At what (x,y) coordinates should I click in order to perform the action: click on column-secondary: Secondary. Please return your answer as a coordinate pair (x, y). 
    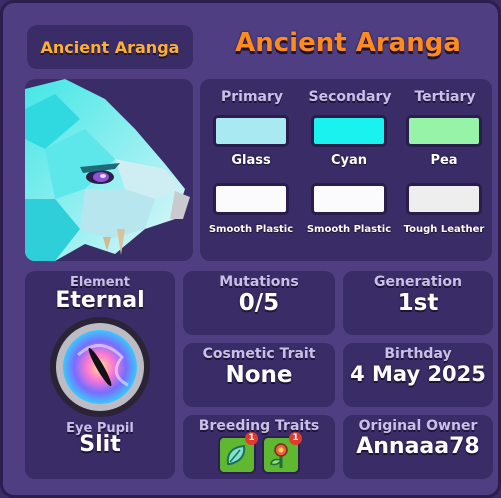
    Looking at the image, I should click on (350, 97).